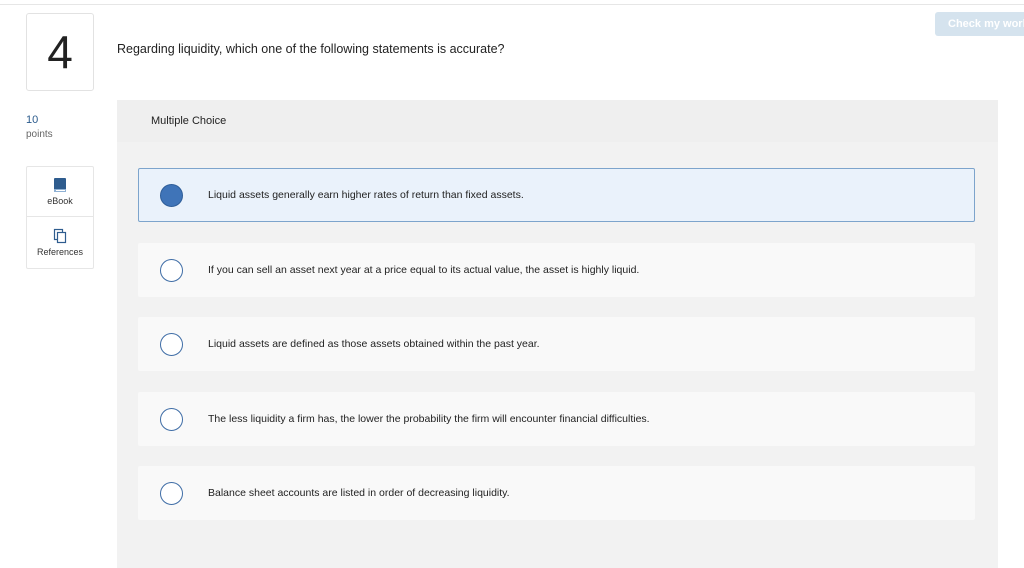  I want to click on top-divider, so click(512, 4).